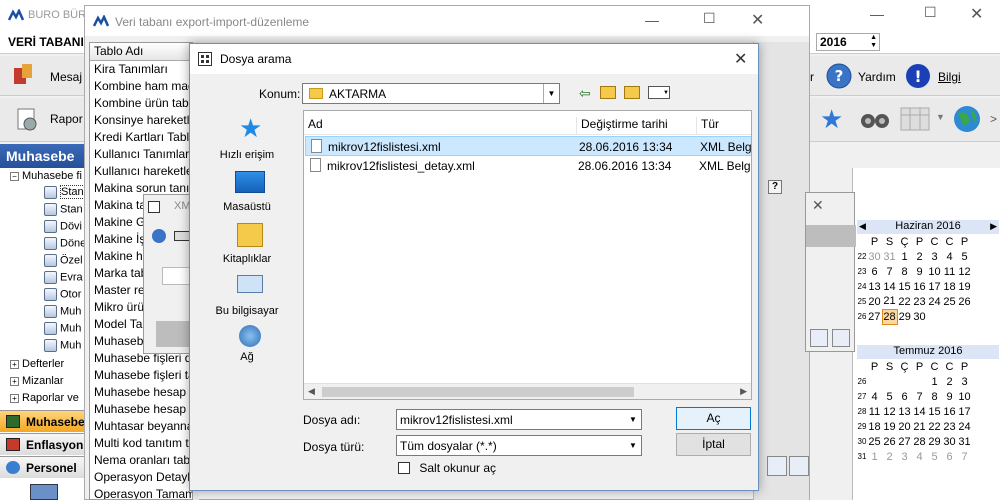 This screenshot has height=500, width=1000. I want to click on prev-month-icon: ◀, so click(862, 226).